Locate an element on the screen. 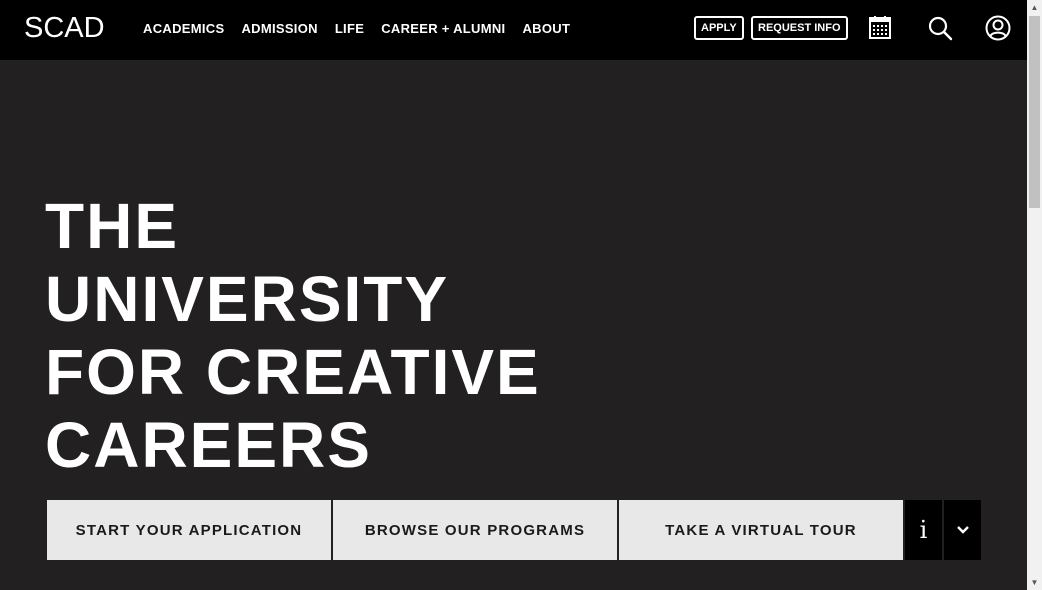  nav-item-academics: ACADEMICS is located at coordinates (183, 28).